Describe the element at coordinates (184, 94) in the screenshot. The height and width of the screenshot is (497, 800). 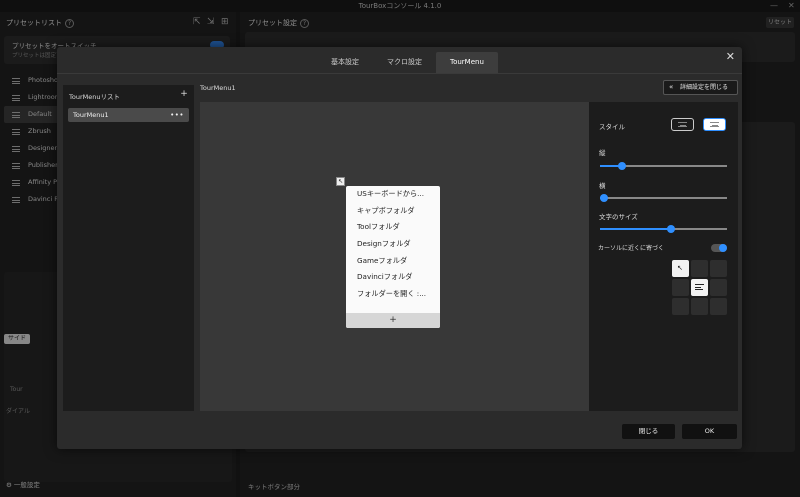
I see `add-tourmenu-button: +` at that location.